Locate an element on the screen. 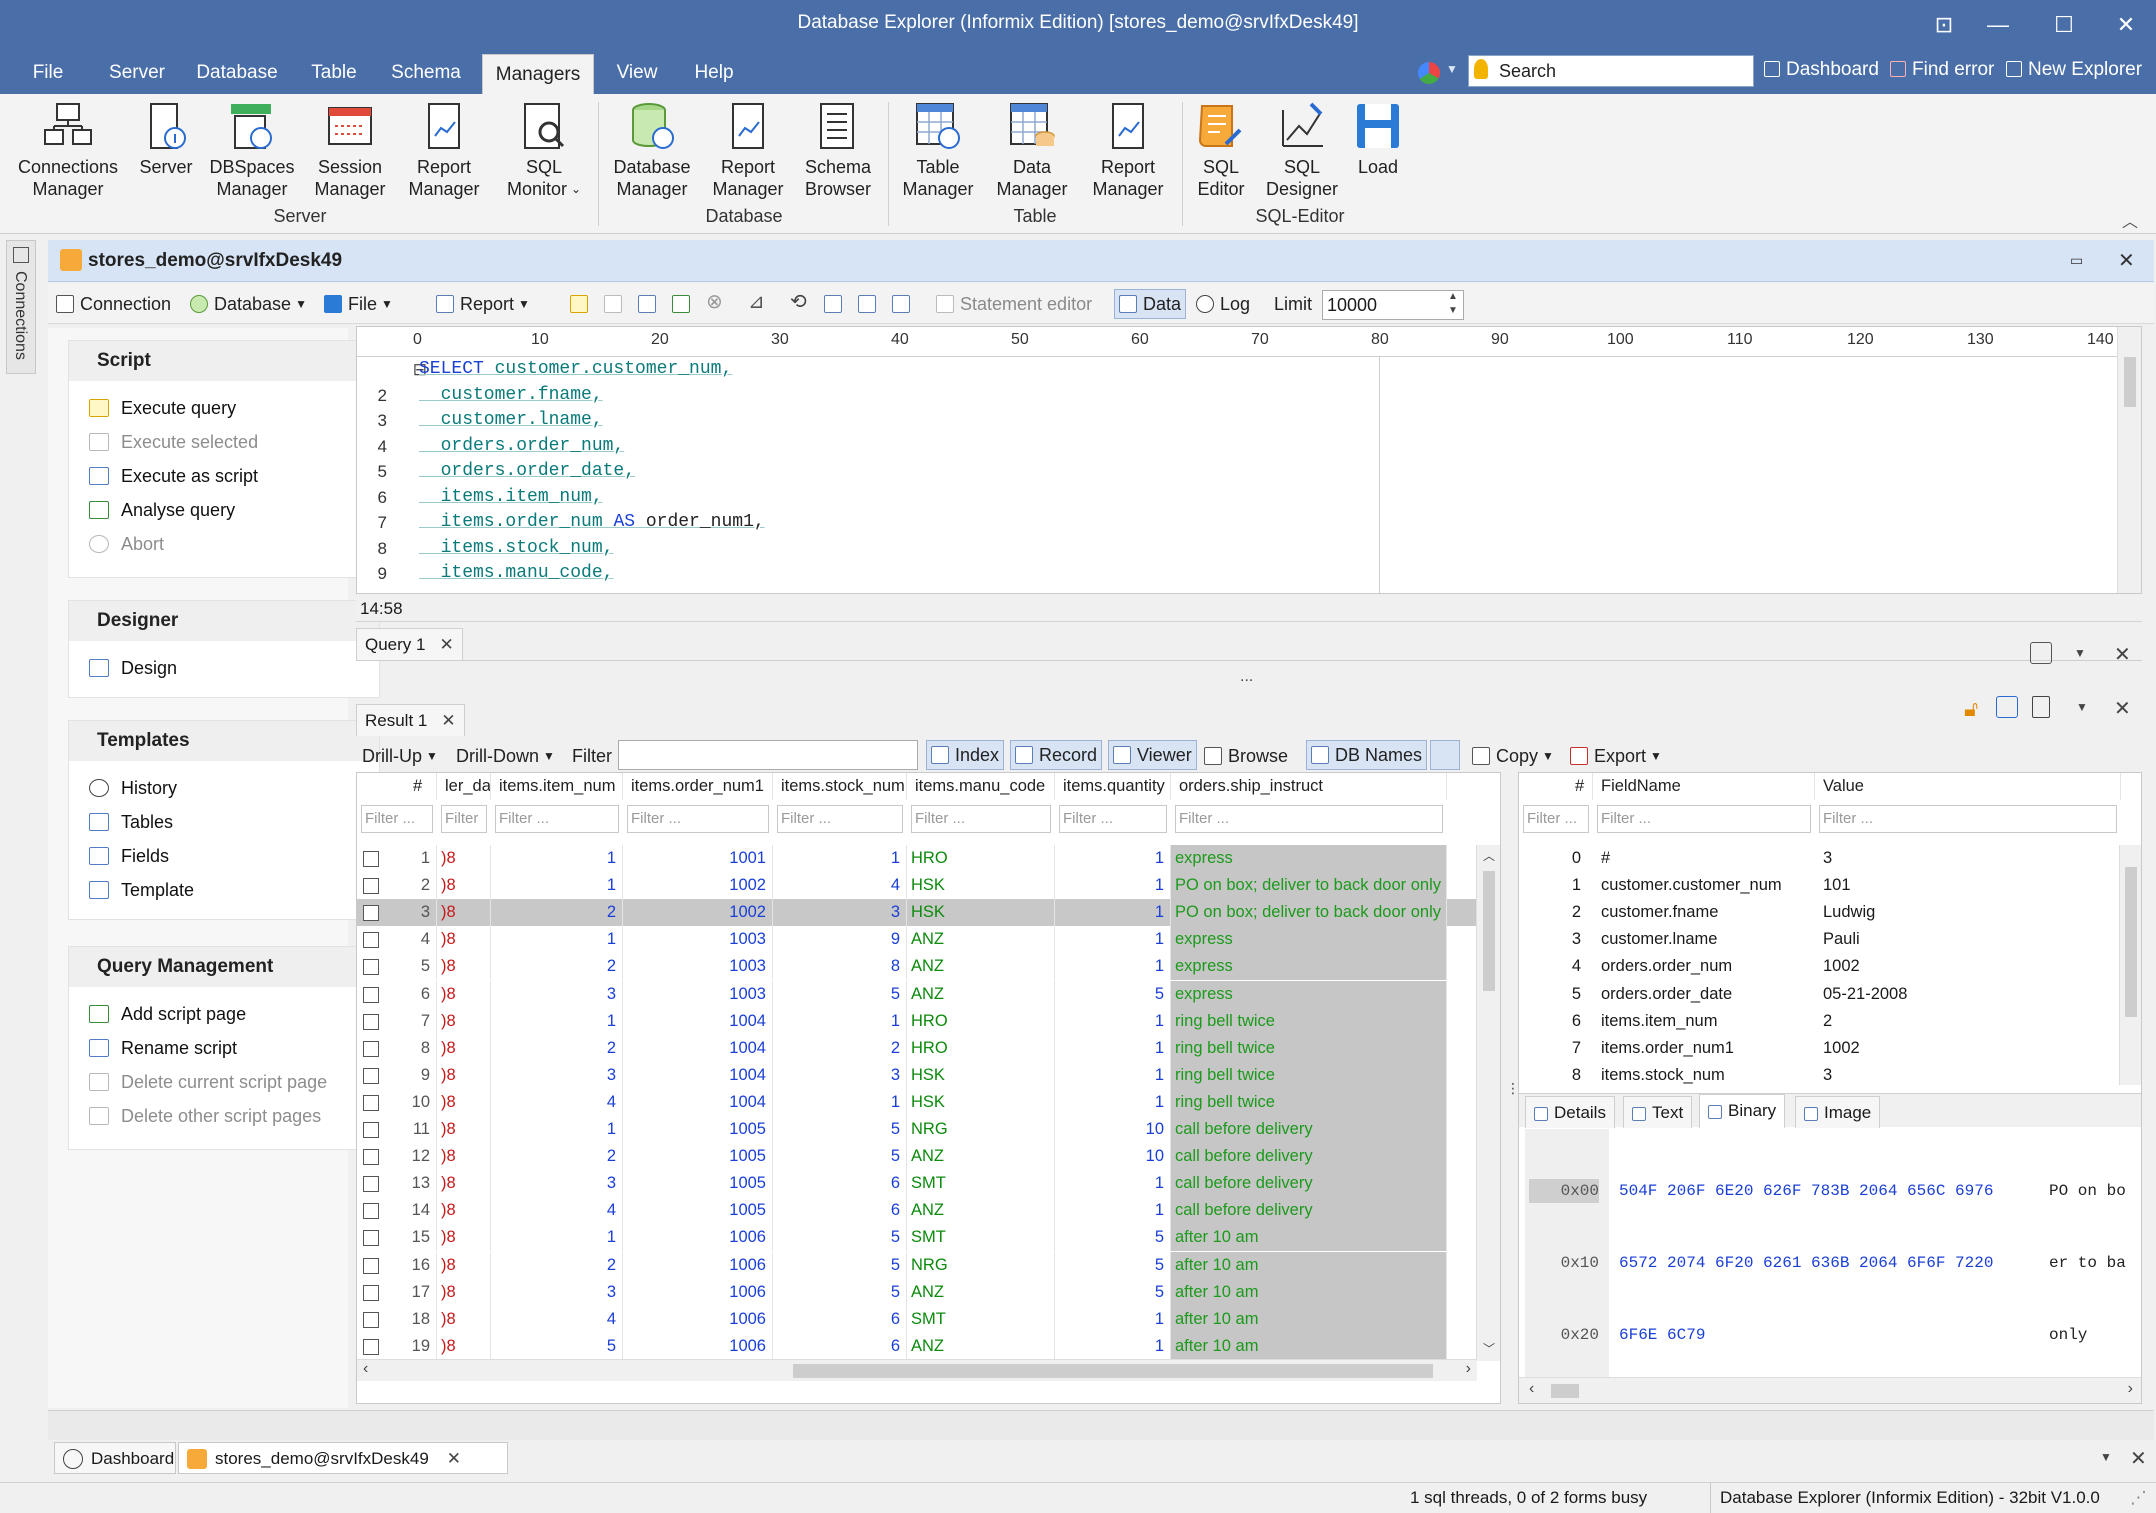 The width and height of the screenshot is (2156, 1513). table-manager-button: Table Manager is located at coordinates (938, 150).